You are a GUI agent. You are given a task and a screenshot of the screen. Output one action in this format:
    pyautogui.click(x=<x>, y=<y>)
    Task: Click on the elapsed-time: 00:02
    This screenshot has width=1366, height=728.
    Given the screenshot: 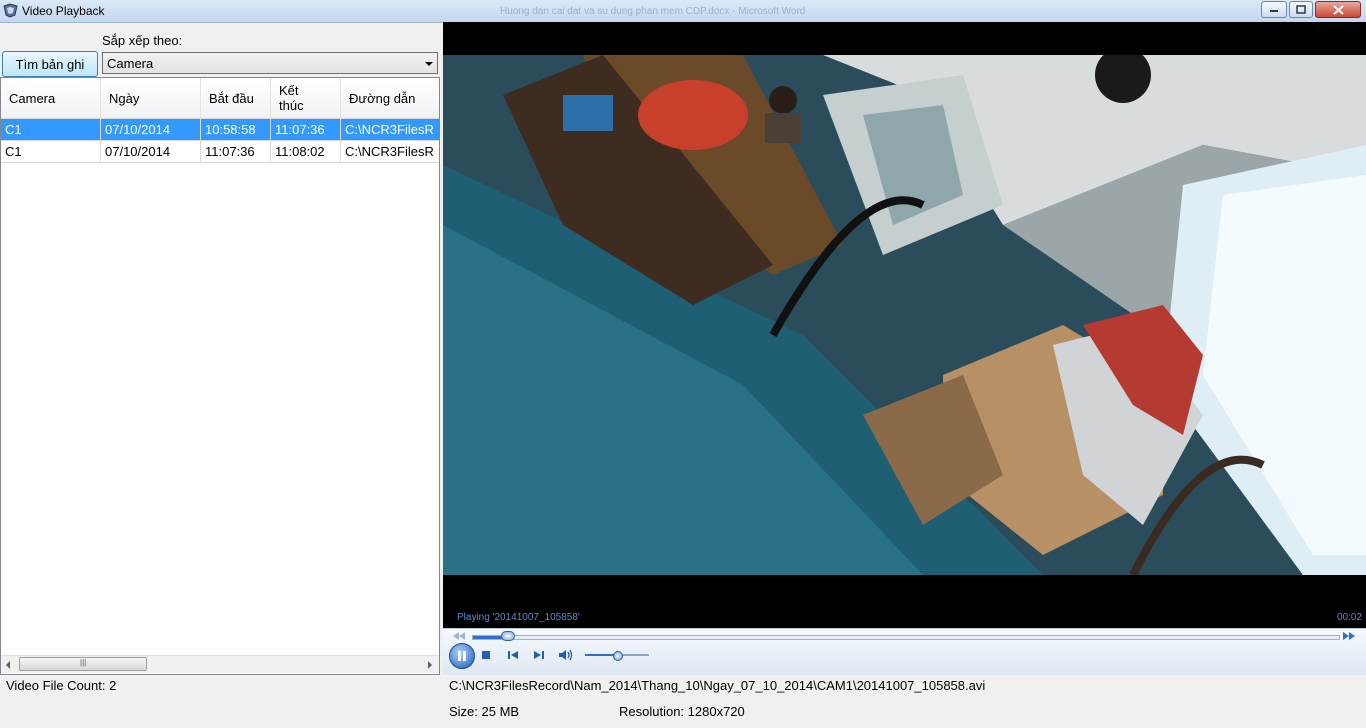 What is the action you would take?
    pyautogui.click(x=1349, y=617)
    